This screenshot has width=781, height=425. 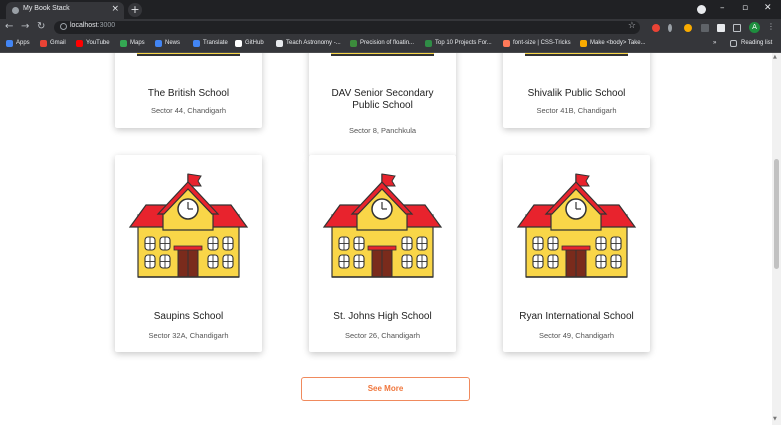 What do you see at coordinates (583, 43) in the screenshot?
I see `blog-icon` at bounding box center [583, 43].